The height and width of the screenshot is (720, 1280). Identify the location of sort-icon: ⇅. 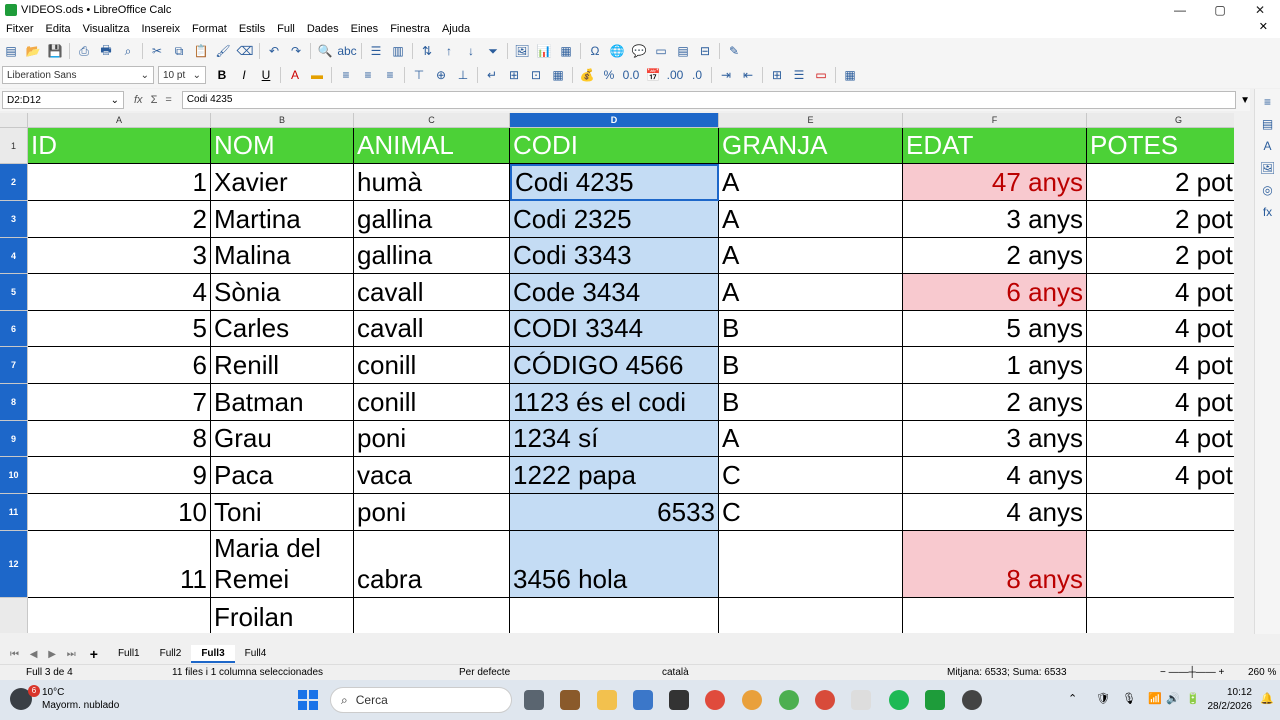
(427, 51).